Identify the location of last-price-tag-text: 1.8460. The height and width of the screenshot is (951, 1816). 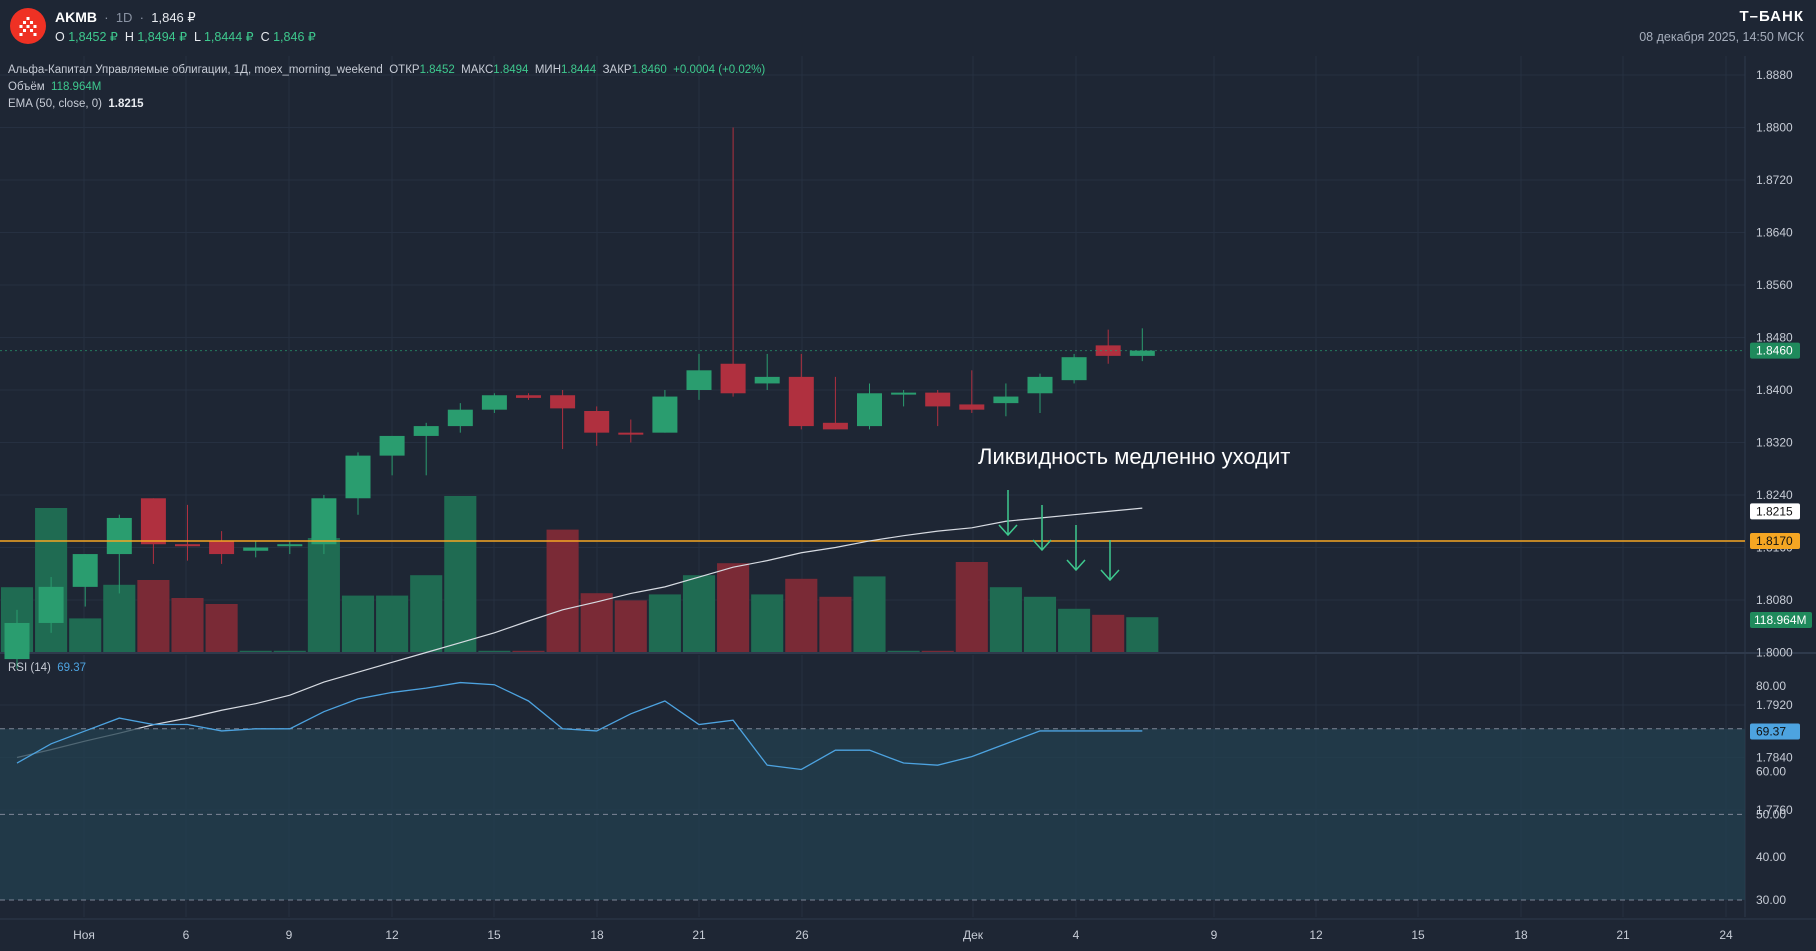
(1774, 351).